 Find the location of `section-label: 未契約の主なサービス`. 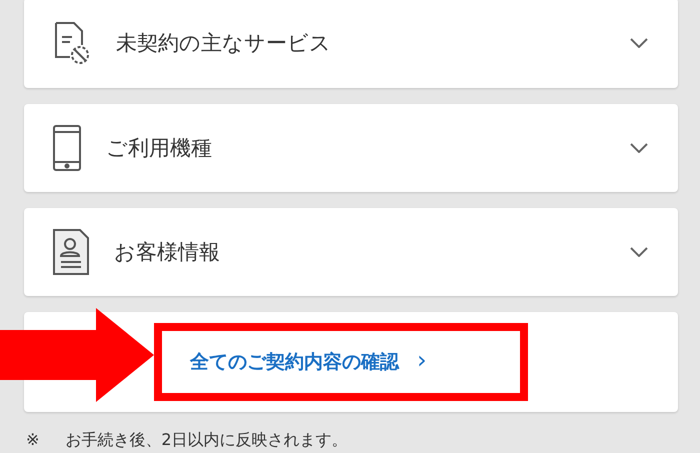

section-label: 未契約の主なサービス is located at coordinates (224, 43).